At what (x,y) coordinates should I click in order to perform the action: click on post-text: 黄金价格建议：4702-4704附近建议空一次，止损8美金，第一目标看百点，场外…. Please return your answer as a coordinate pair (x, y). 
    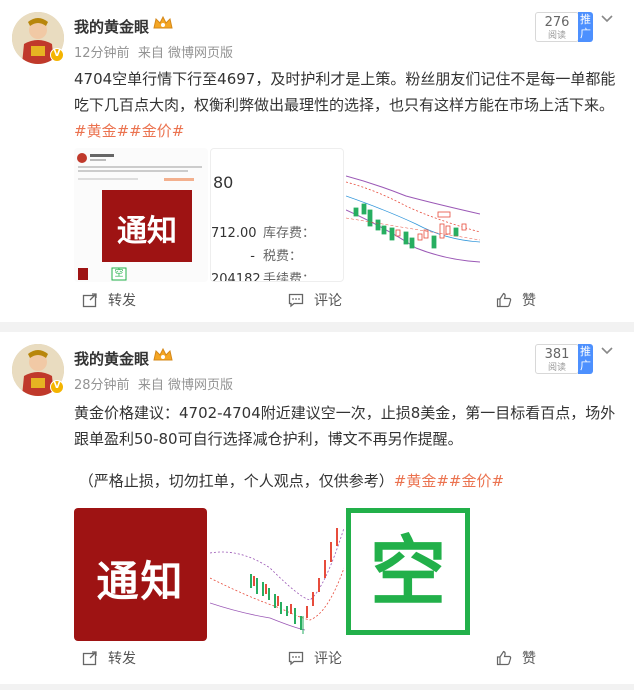
    Looking at the image, I should click on (348, 447).